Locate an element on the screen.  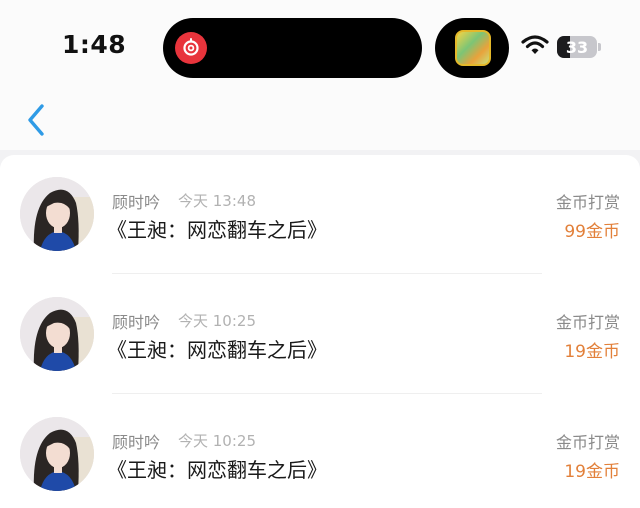
battery-percentage: 33 is located at coordinates (577, 47).